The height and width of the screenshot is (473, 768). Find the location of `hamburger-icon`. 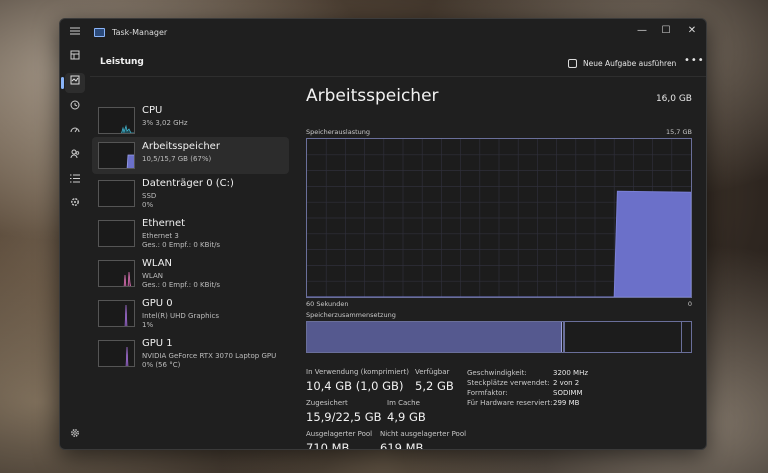

hamburger-icon is located at coordinates (75, 33).